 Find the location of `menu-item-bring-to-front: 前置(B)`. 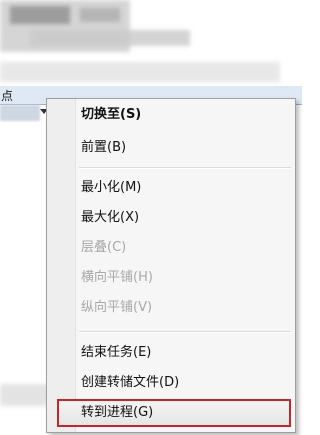

menu-item-bring-to-front: 前置(B) is located at coordinates (103, 148).